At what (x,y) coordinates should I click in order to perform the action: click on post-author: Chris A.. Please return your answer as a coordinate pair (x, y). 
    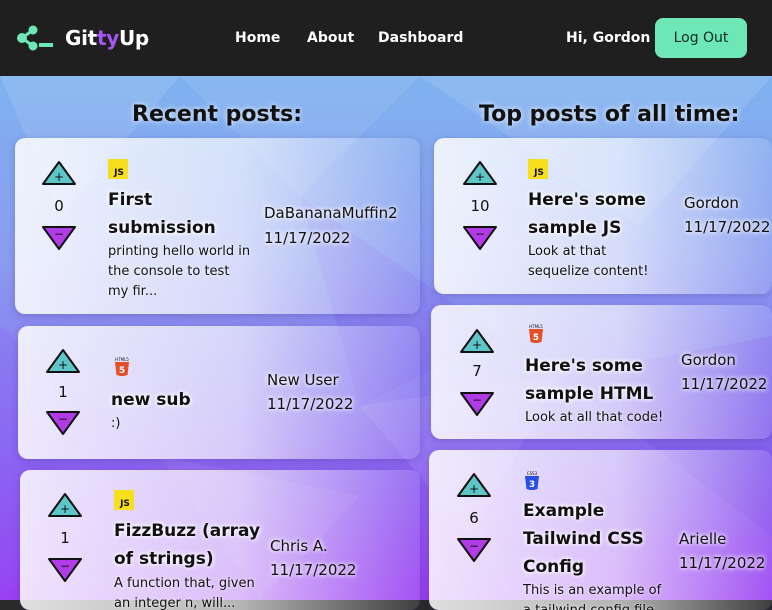
    Looking at the image, I should click on (299, 546).